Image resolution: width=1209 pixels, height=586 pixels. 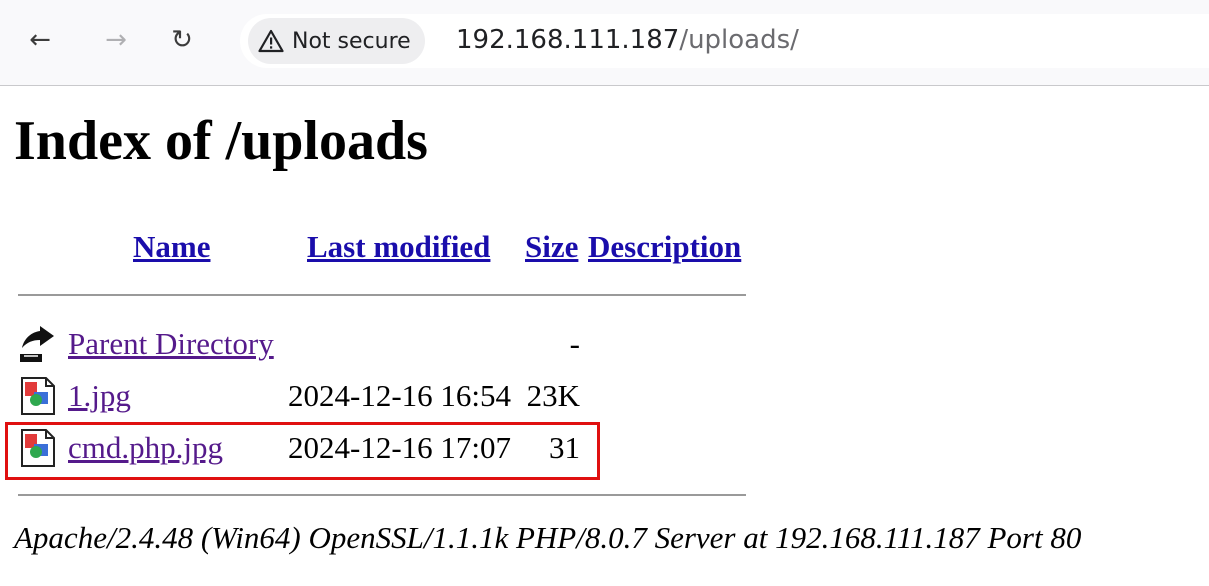 I want to click on column-header-last-modified: Last modified, so click(x=398, y=247).